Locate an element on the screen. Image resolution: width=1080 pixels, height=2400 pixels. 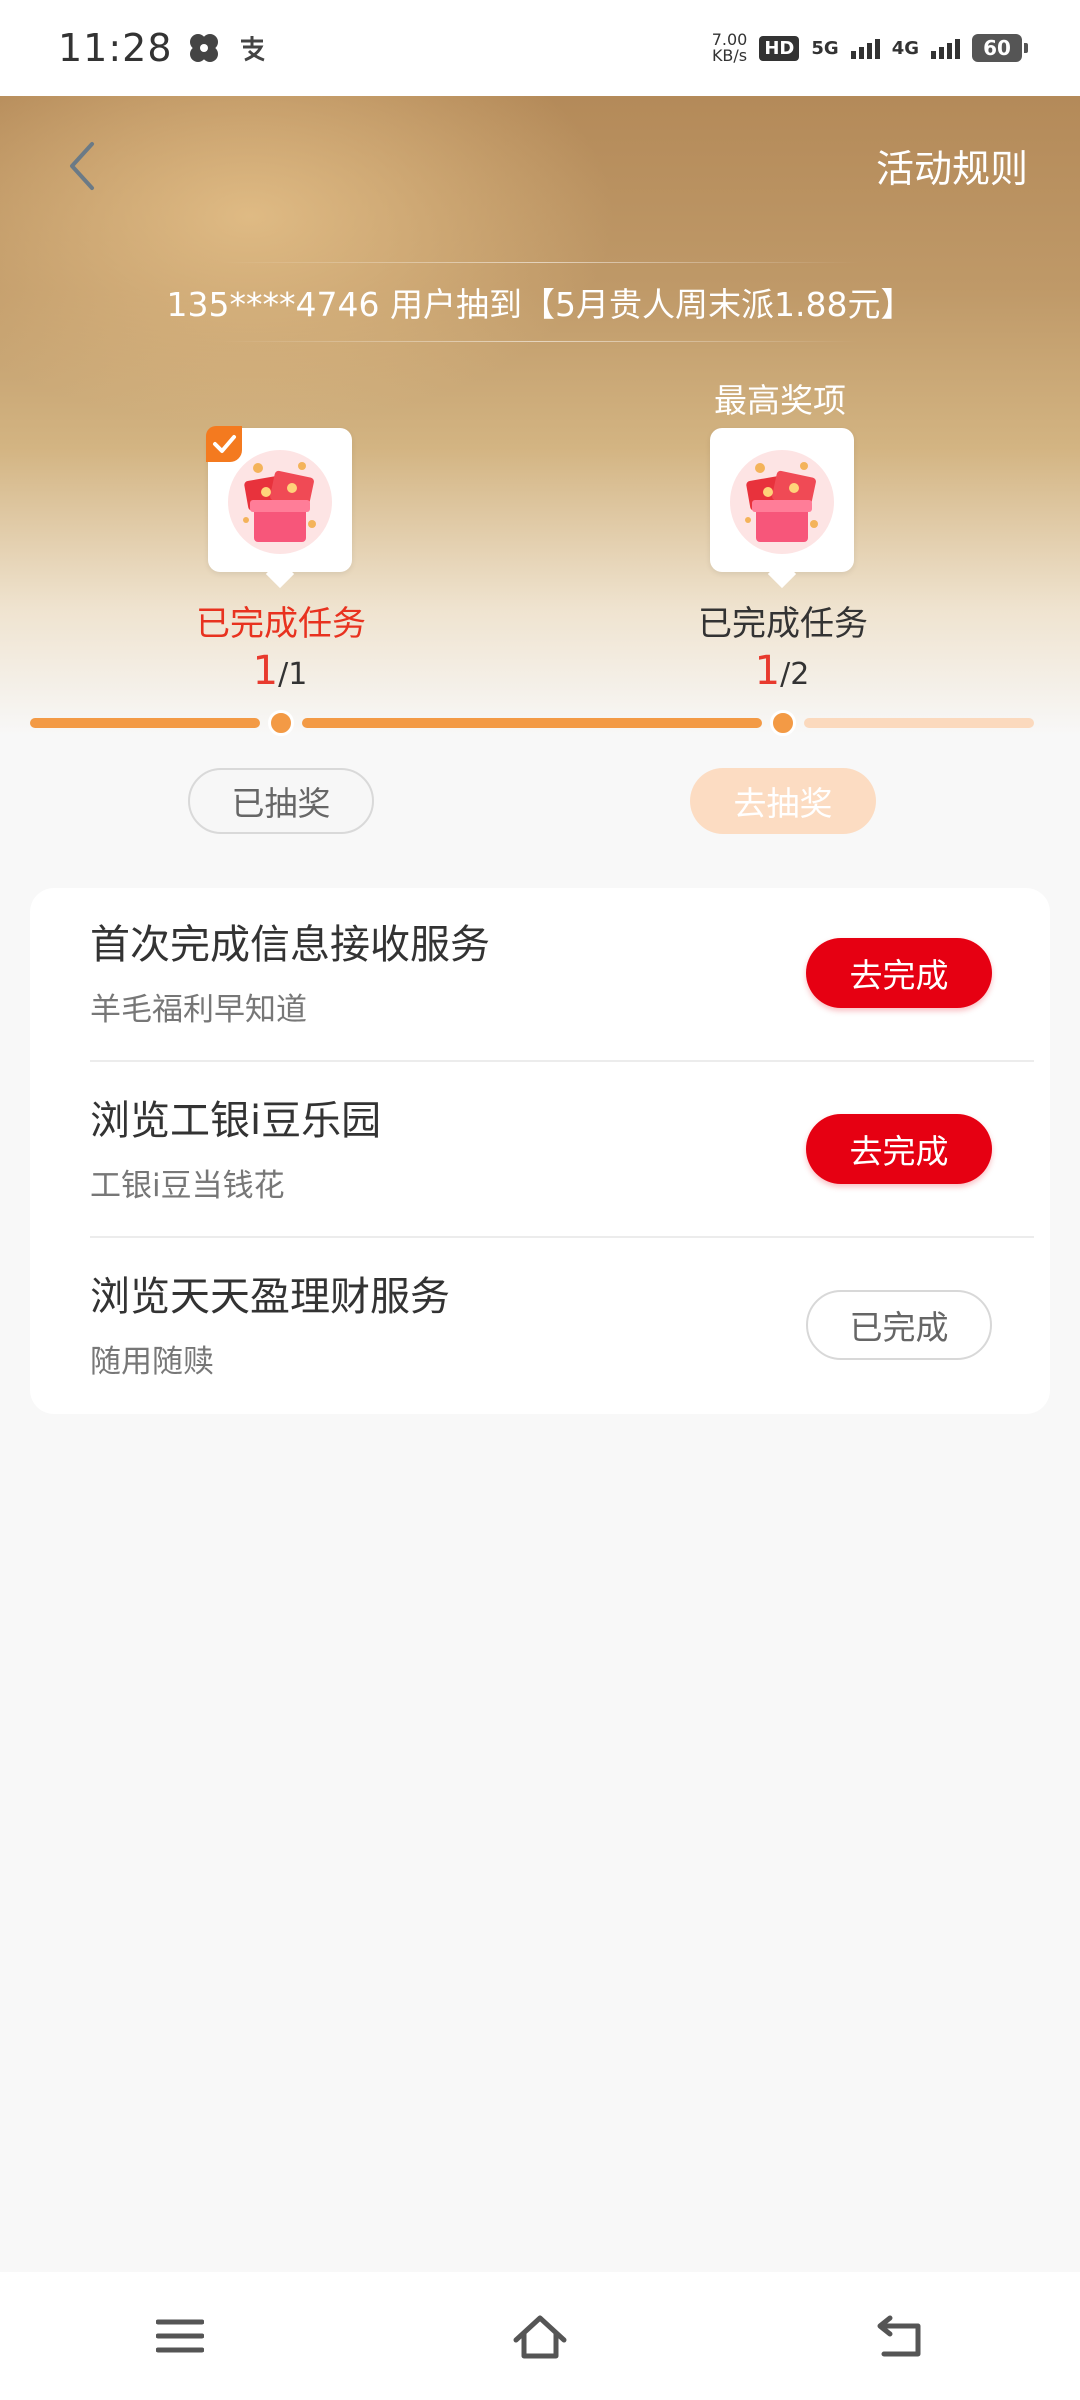
pinwheel-icon is located at coordinates (203, 48).